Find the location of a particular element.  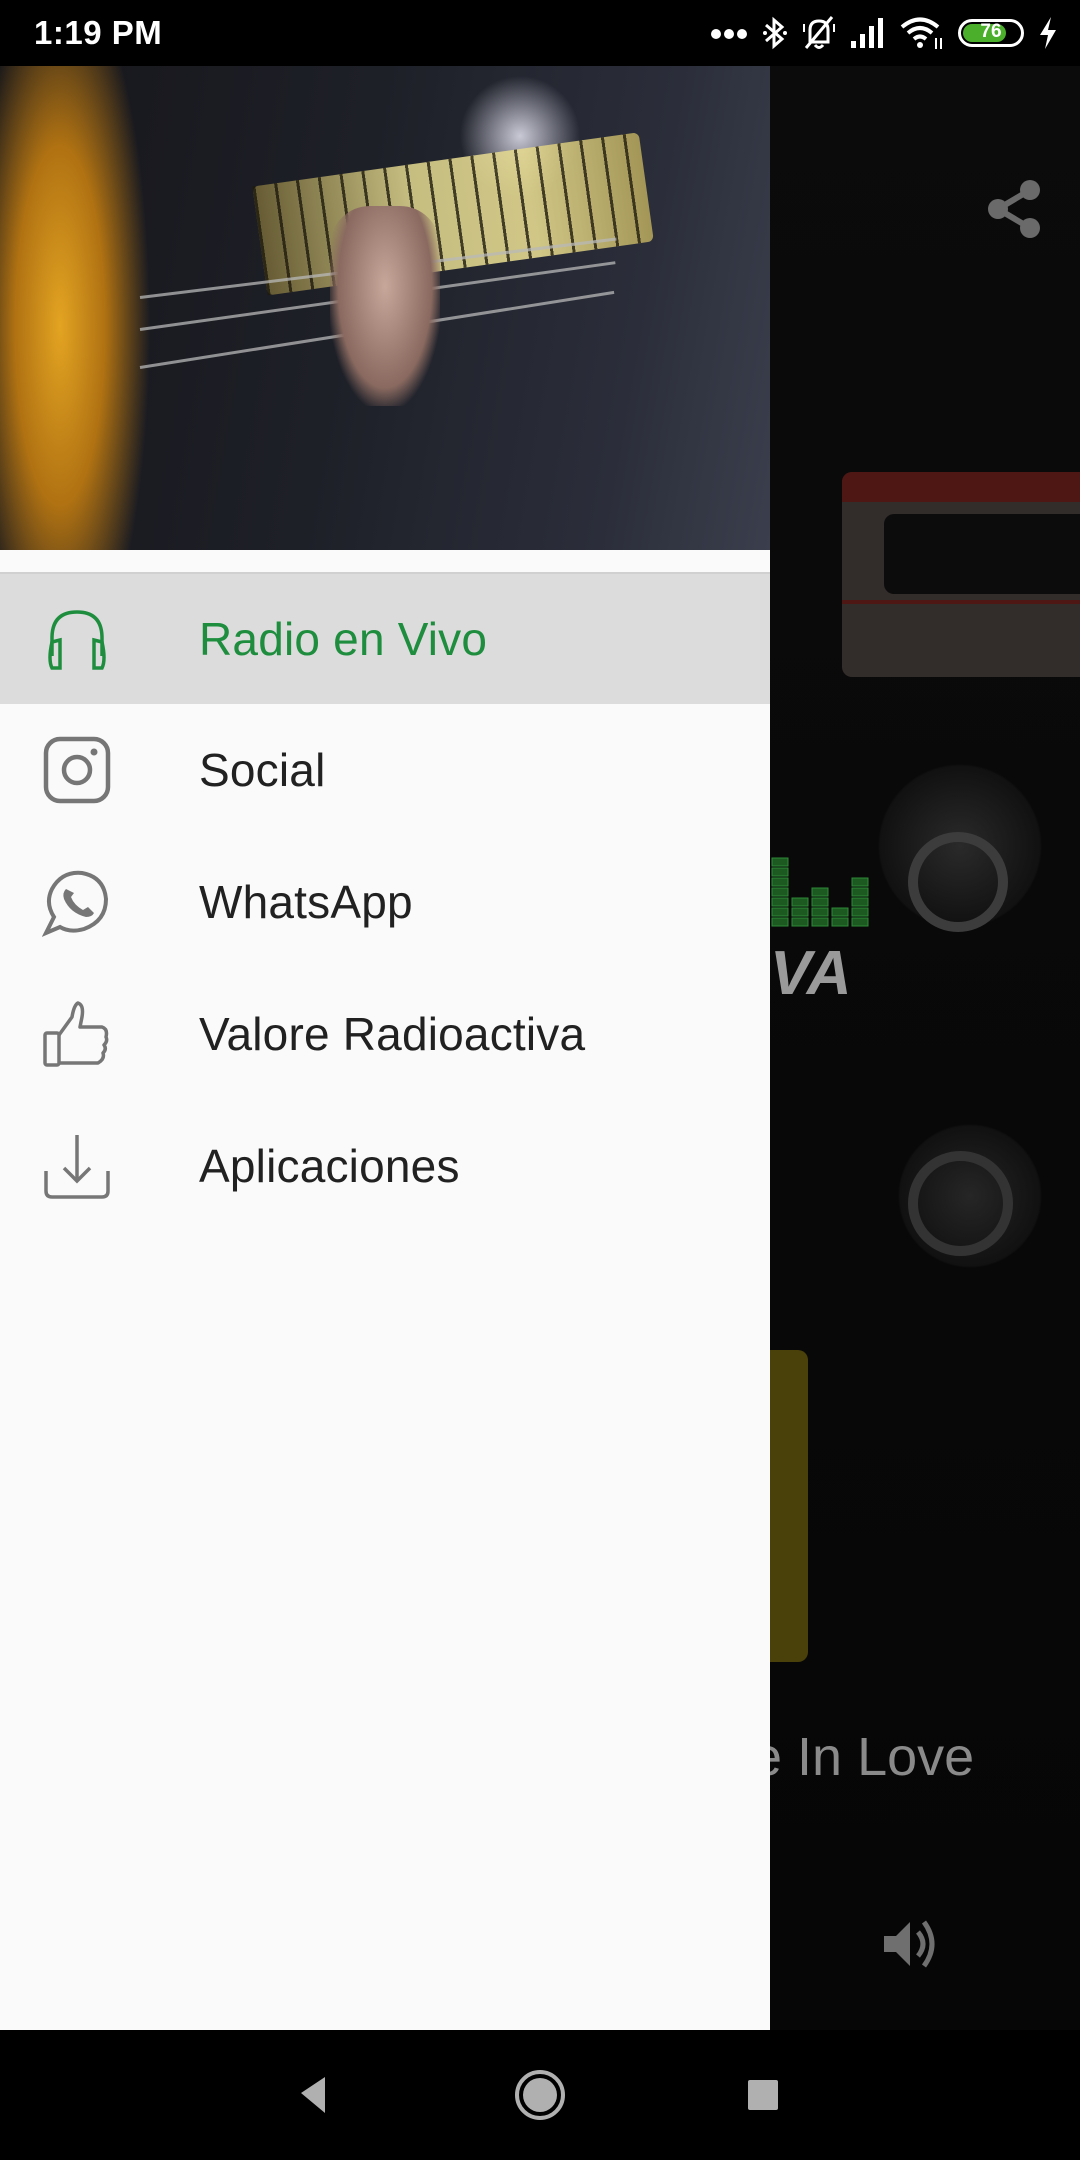

menu-item-social: Social is located at coordinates (385, 770).